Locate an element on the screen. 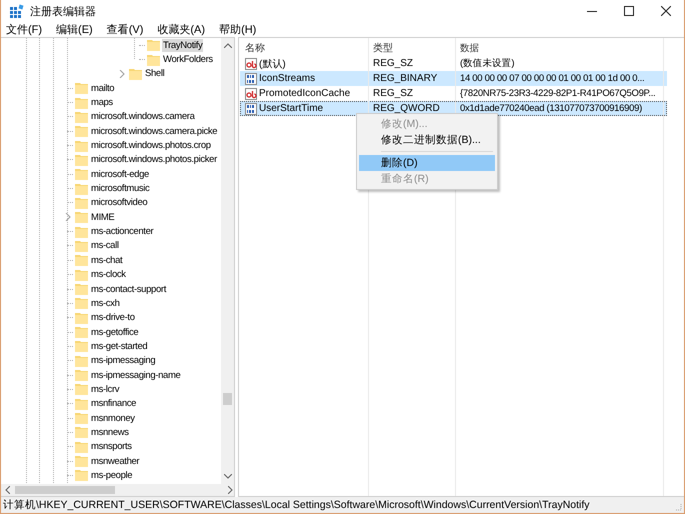  tree-item: ms-ipmessaging is located at coordinates (123, 361).